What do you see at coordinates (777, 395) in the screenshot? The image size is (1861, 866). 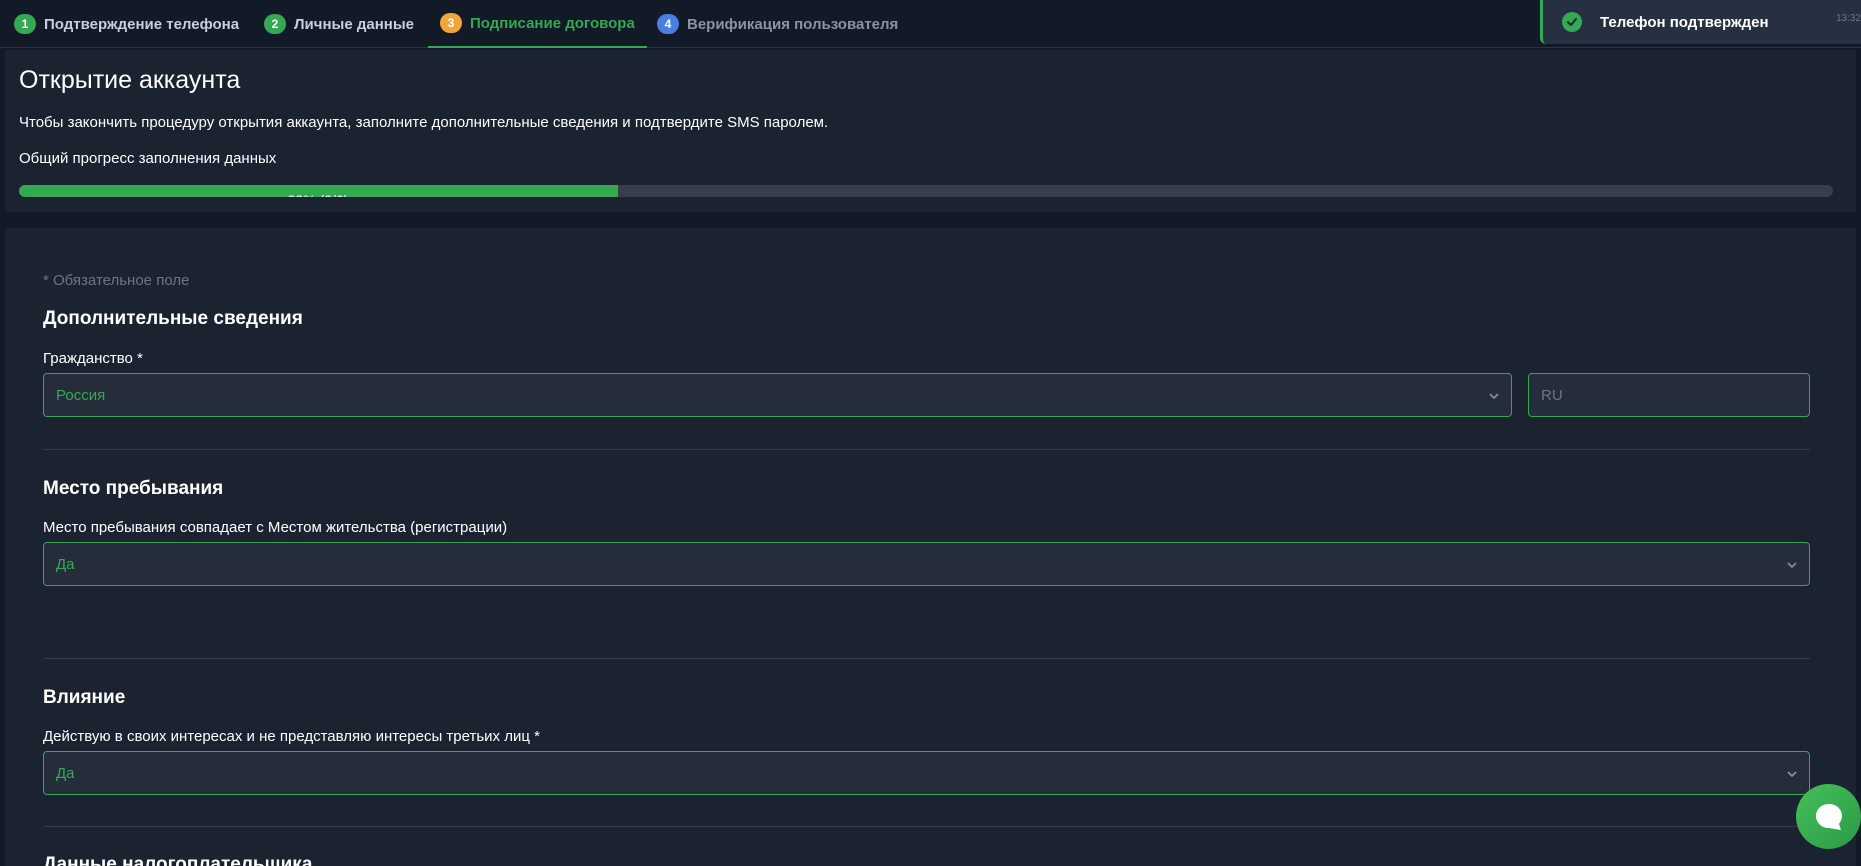 I see `citizenship-select: Россия` at bounding box center [777, 395].